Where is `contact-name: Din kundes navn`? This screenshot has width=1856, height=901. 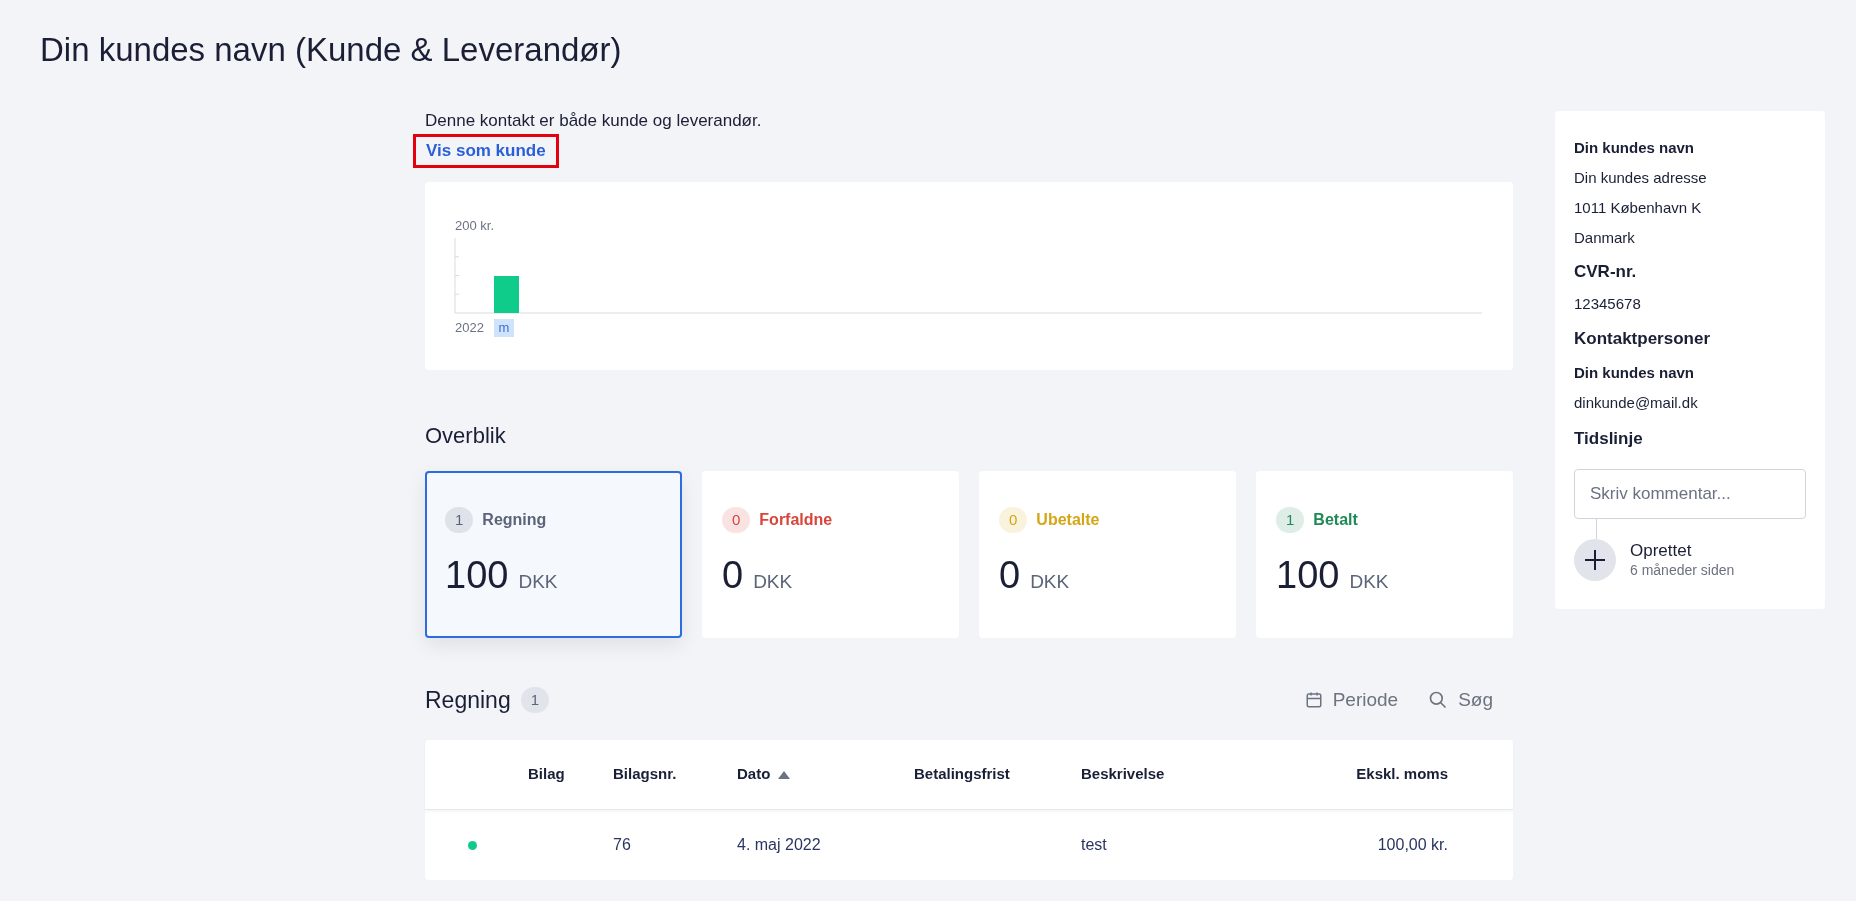 contact-name: Din kundes navn is located at coordinates (1634, 148).